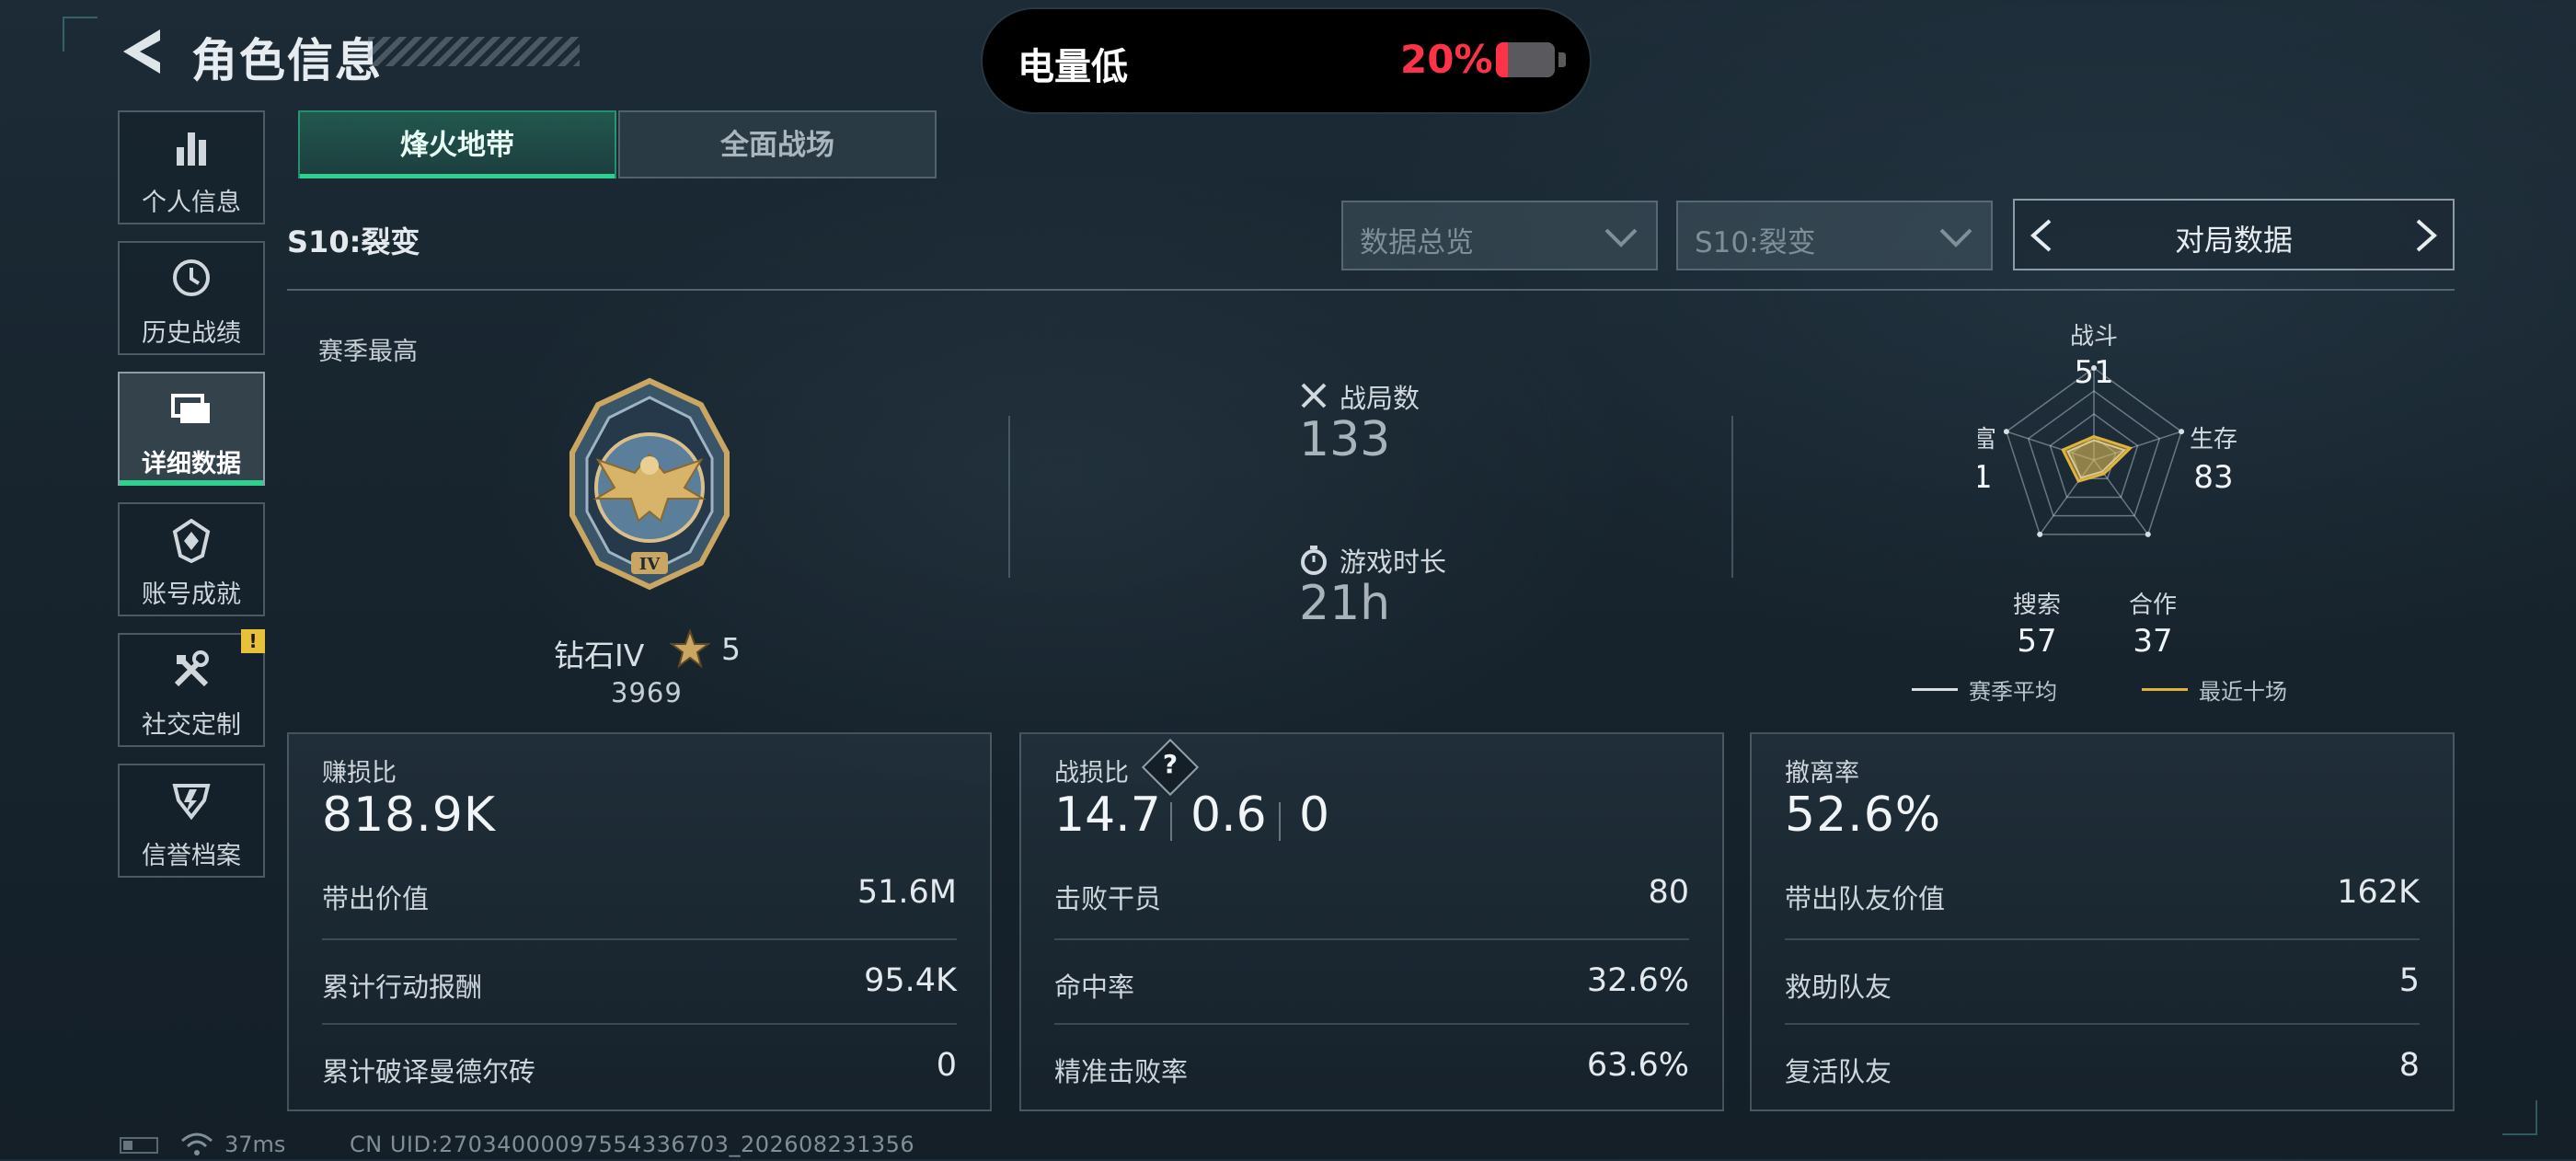 The image size is (2576, 1161). What do you see at coordinates (690, 651) in the screenshot?
I see `star-icon` at bounding box center [690, 651].